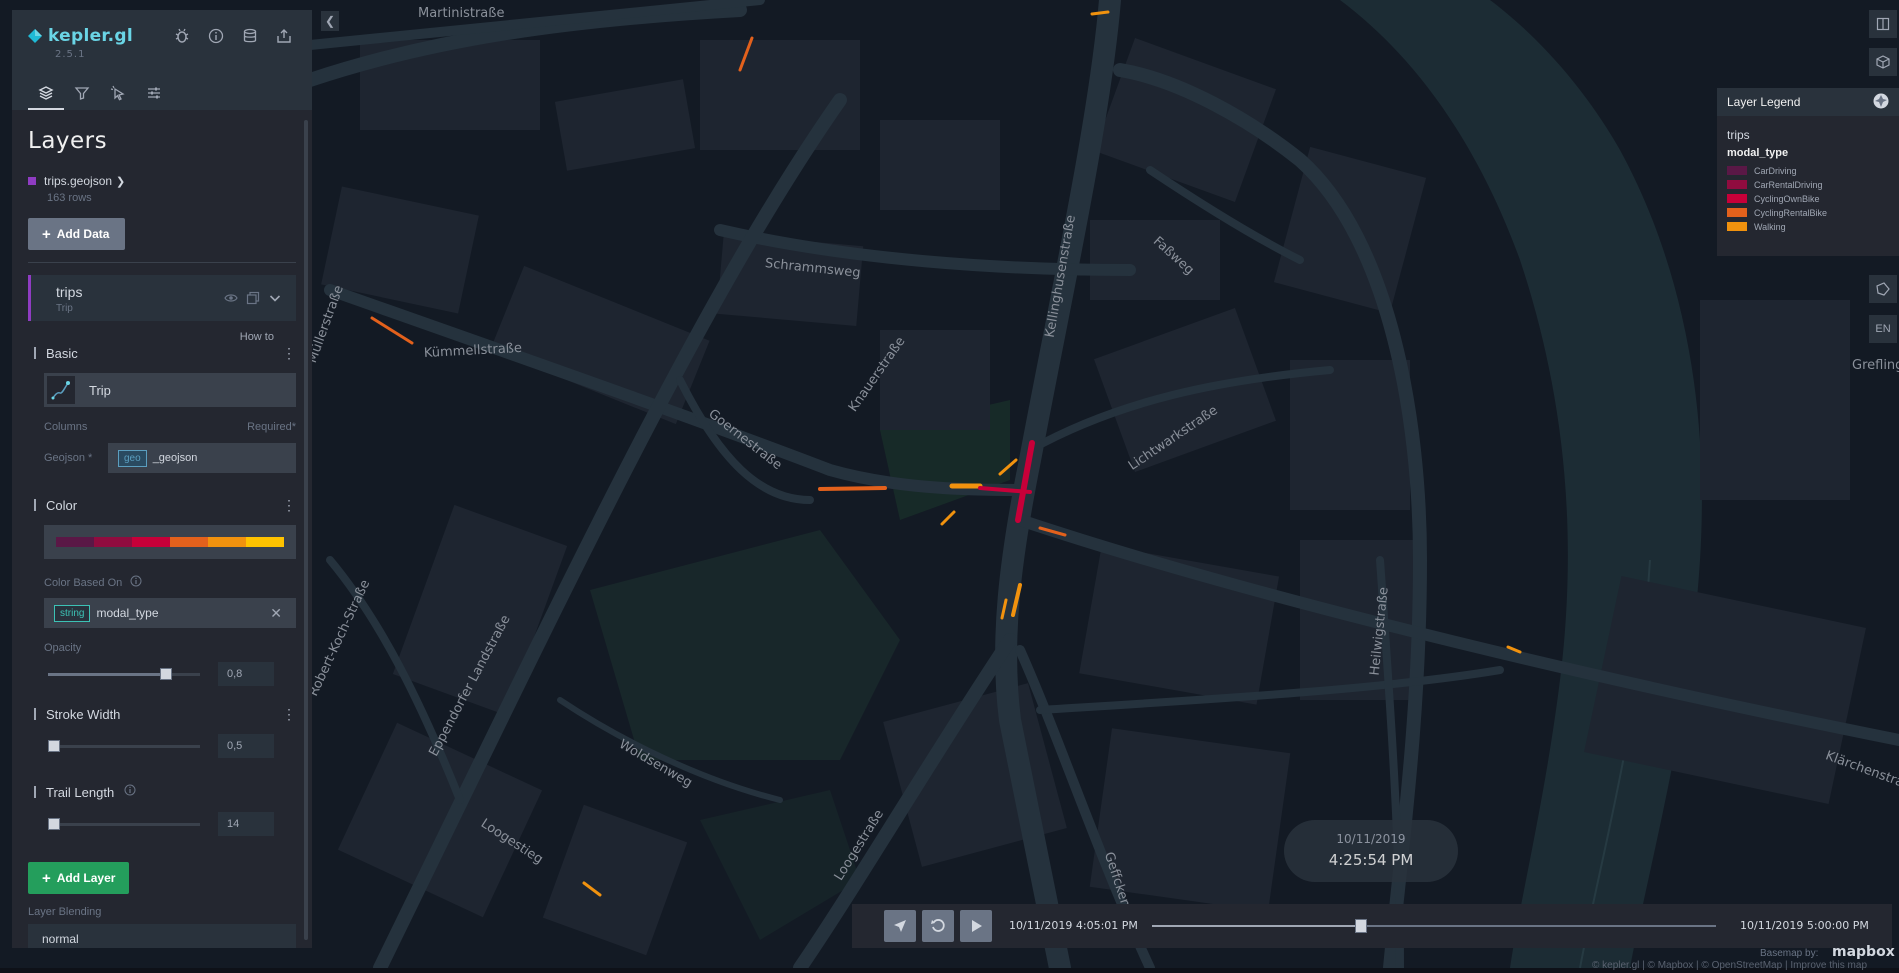 The width and height of the screenshot is (1899, 973). I want to click on trail-length-input: 14, so click(246, 824).